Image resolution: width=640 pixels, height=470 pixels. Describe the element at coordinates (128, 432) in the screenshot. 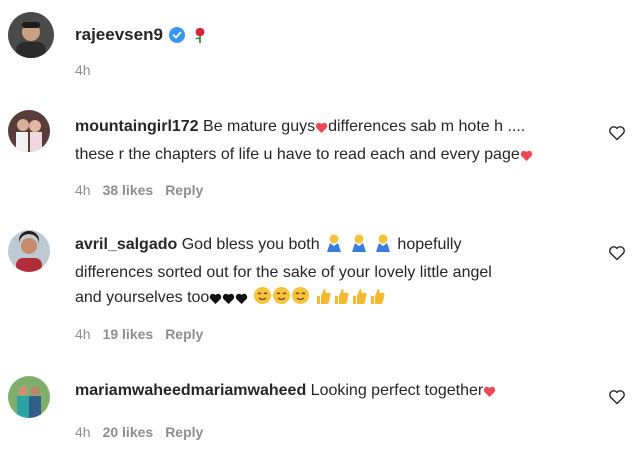

I see `likes-count: 20 likes` at that location.